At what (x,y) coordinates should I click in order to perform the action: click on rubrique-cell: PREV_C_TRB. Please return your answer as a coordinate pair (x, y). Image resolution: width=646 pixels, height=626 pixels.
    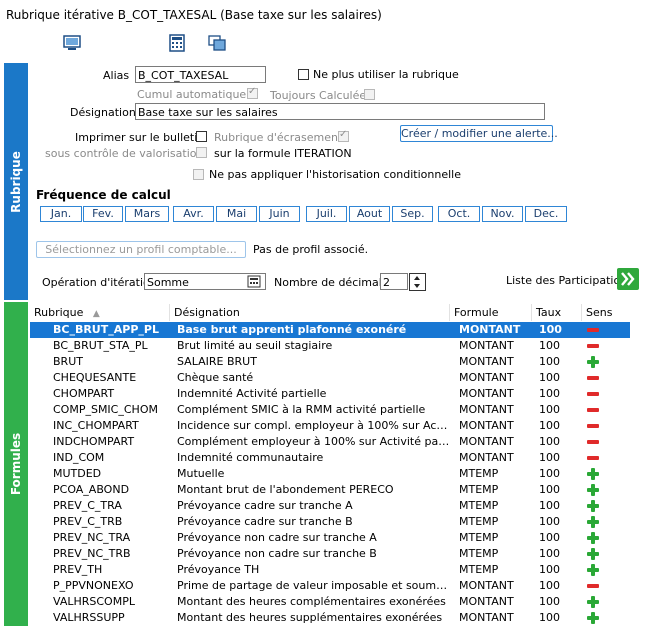
    Looking at the image, I should click on (88, 521).